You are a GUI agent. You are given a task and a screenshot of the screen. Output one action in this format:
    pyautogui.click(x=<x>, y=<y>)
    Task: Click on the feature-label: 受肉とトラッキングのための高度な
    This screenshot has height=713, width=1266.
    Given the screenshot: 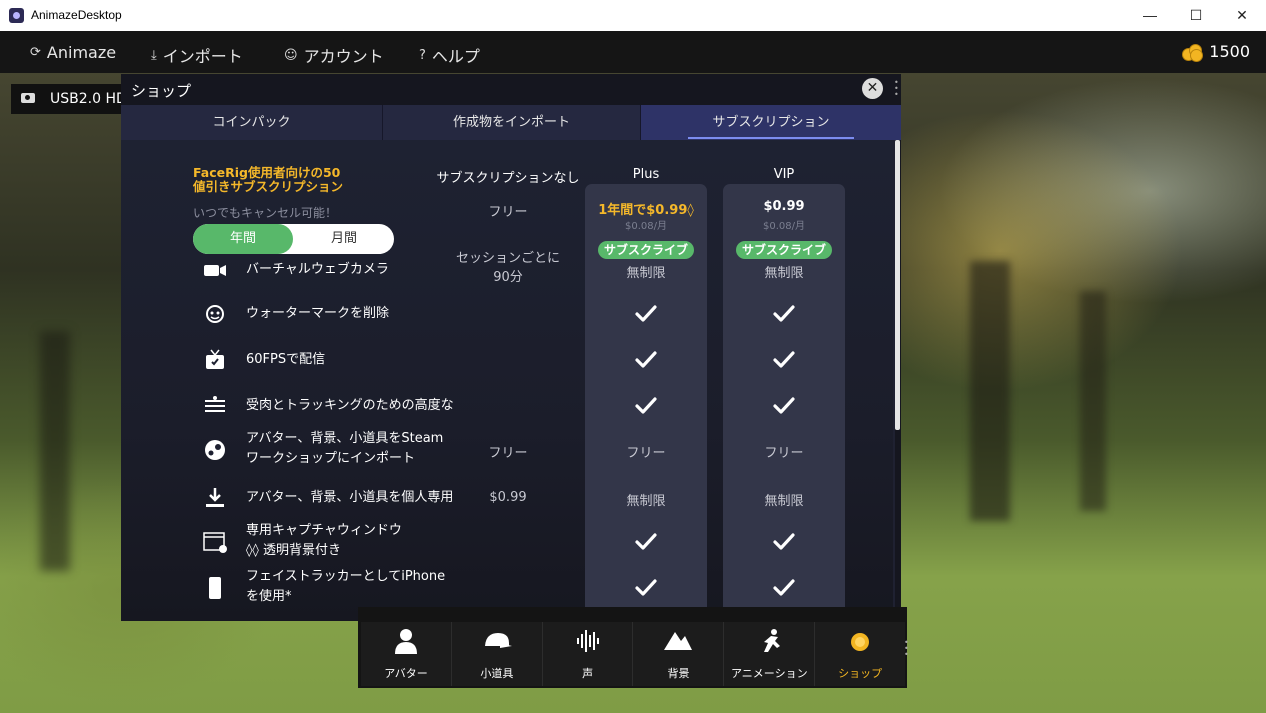 What is the action you would take?
    pyautogui.click(x=350, y=405)
    